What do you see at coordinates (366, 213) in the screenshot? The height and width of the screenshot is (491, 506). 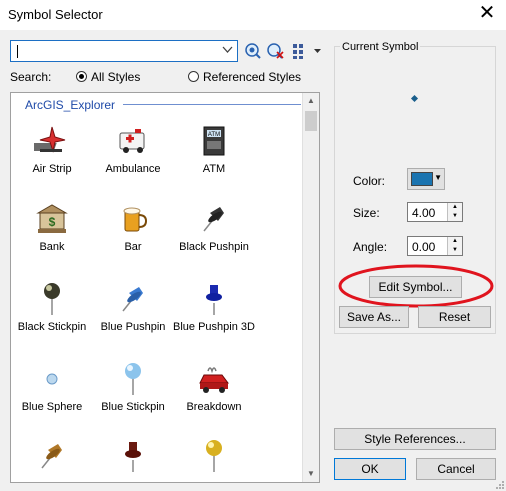 I see `size-label: Size:` at bounding box center [366, 213].